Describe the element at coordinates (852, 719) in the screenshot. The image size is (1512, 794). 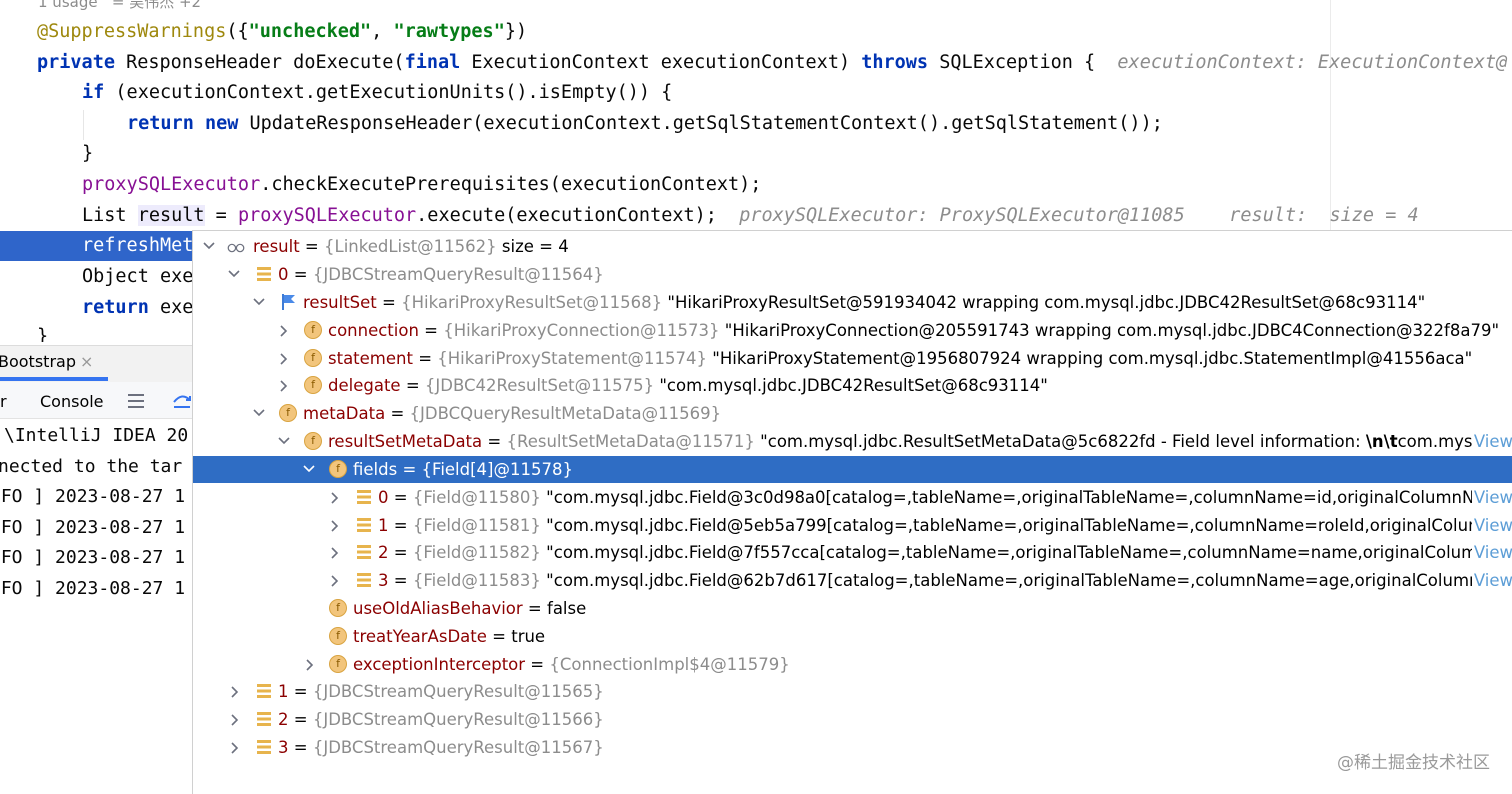
I see `tree-row-element-2: 2 = {JDBCStreamQueryResult@11566}` at that location.